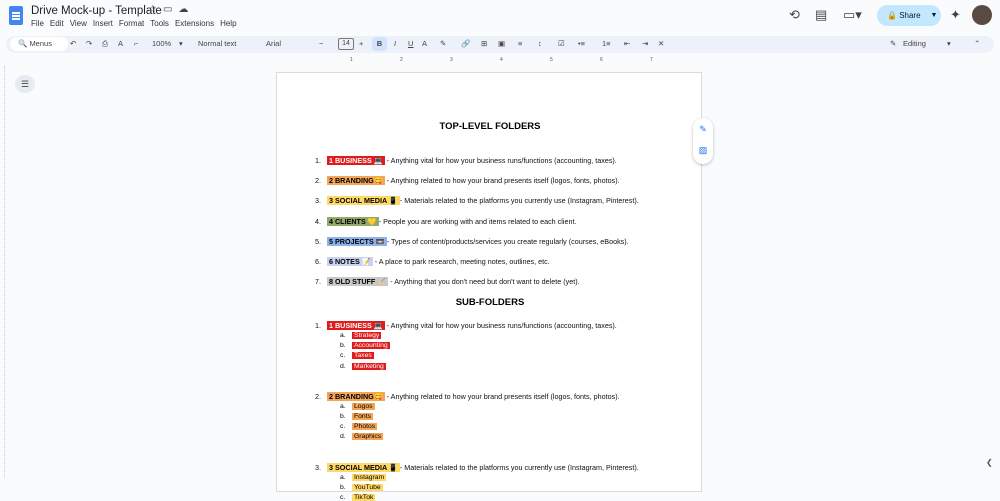 The width and height of the screenshot is (1000, 501). What do you see at coordinates (703, 149) in the screenshot?
I see `image-edit-icon: ▨` at bounding box center [703, 149].